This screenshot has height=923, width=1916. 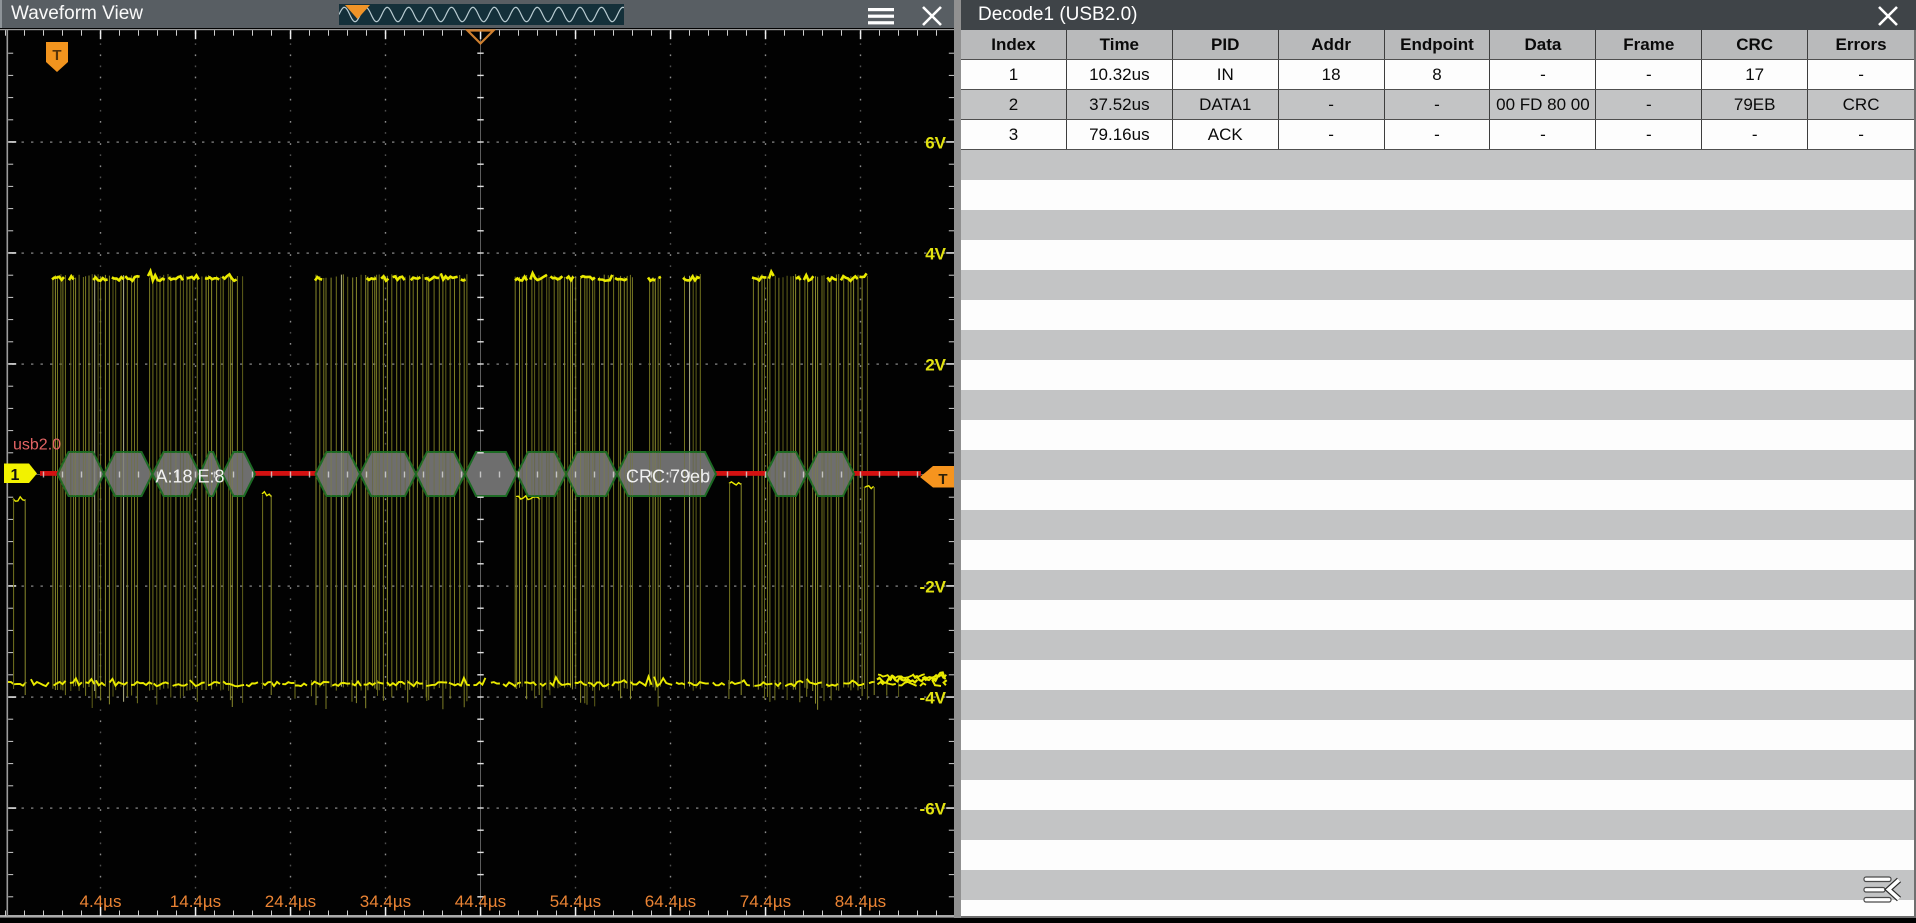 I want to click on svg-text: -4V, so click(x=933, y=698).